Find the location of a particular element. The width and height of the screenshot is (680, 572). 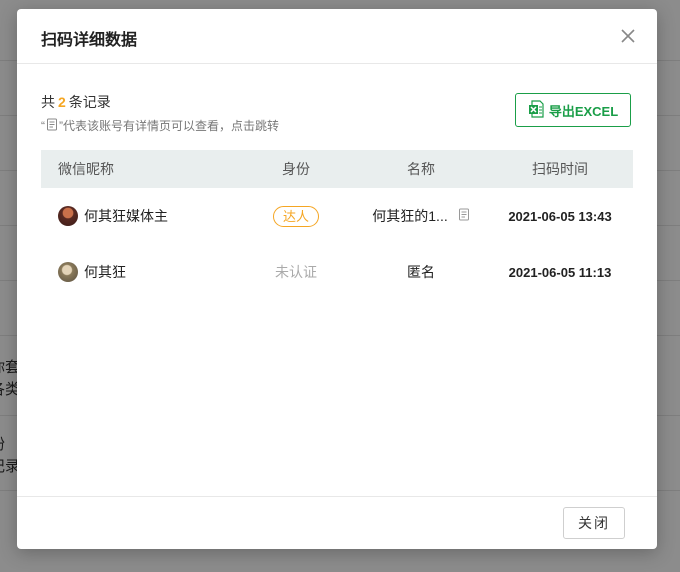

header-scan-time: 扫码时间 is located at coordinates (560, 169).